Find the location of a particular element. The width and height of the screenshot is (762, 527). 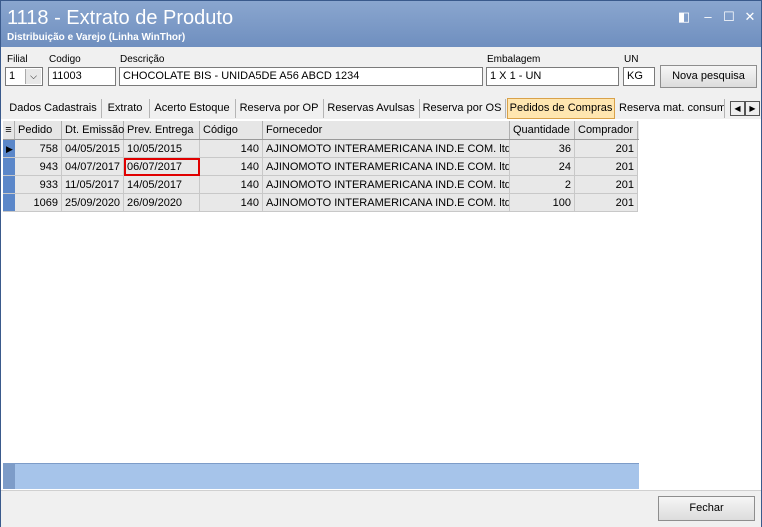

cell-dt-emissao: 11/05/2017 is located at coordinates (93, 185).